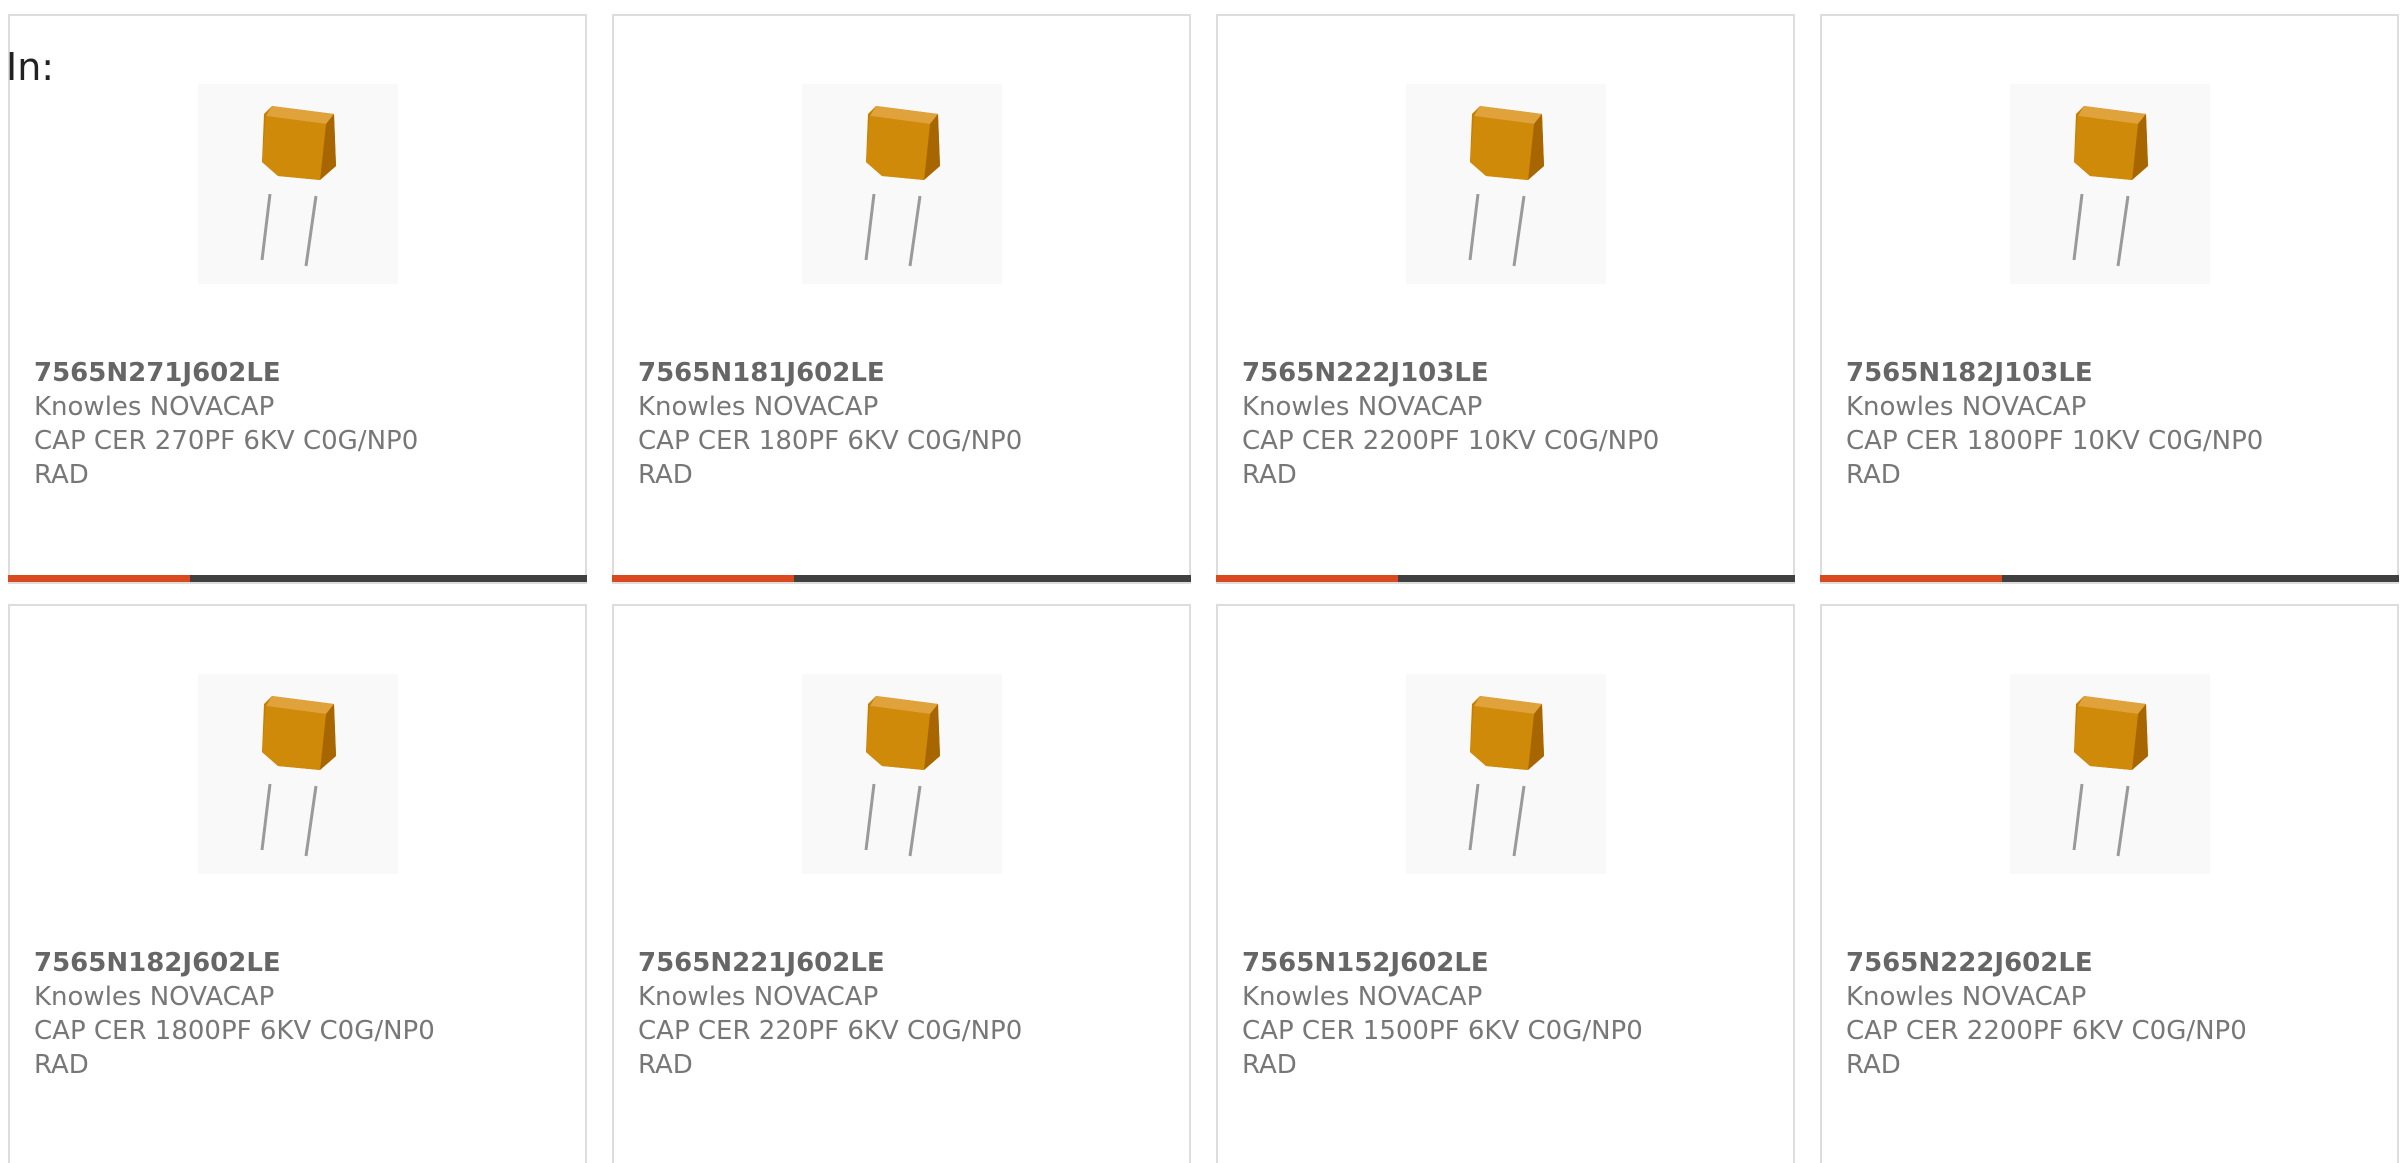  I want to click on description: CAP CER 180PF 6KV C0G/NP0, so click(830, 441).